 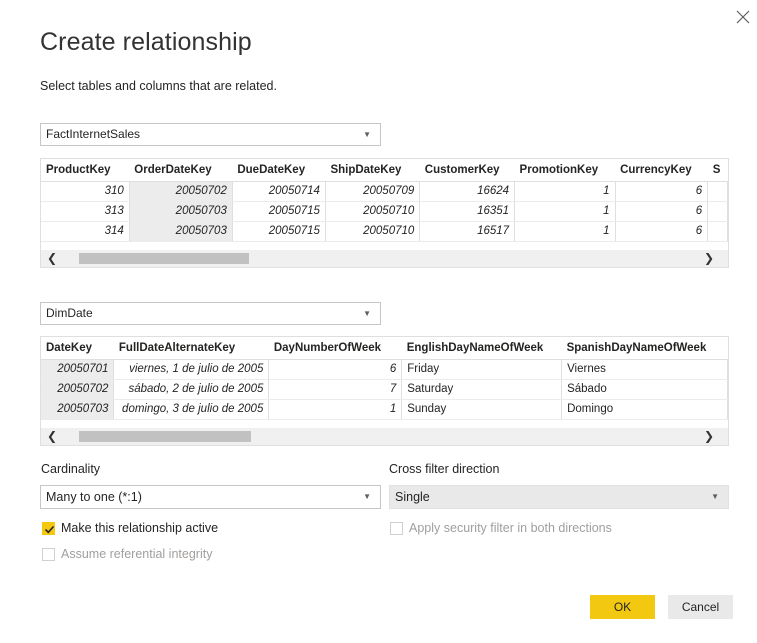 I want to click on column-header: ShipDateKey, so click(x=372, y=170).